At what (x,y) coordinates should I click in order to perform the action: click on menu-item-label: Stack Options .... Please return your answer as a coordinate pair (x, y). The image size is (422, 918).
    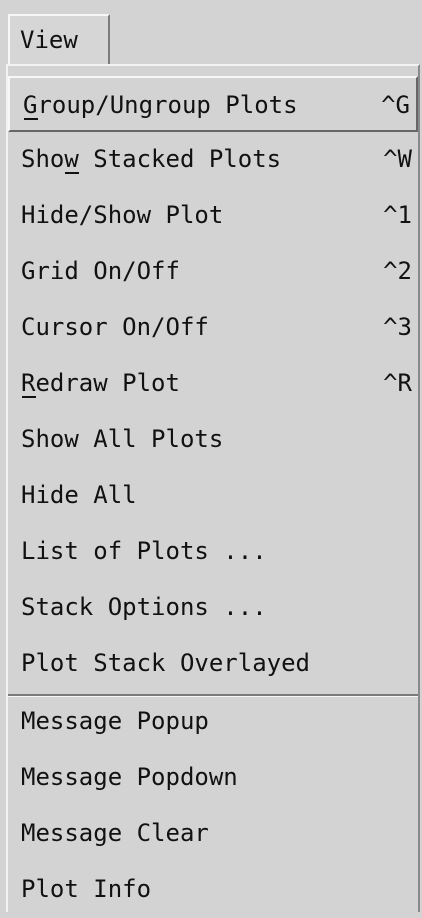
    Looking at the image, I should click on (144, 607).